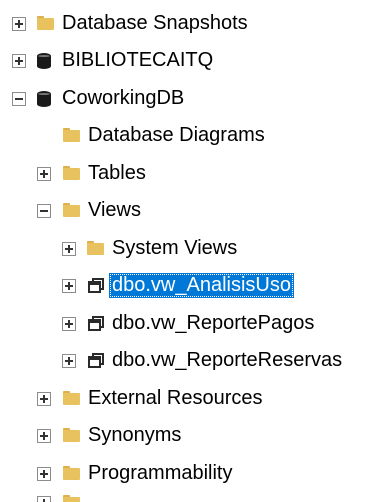 The image size is (380, 502). What do you see at coordinates (190, 98) in the screenshot?
I see `tree-node-coworkingdb: CoworkingDB` at bounding box center [190, 98].